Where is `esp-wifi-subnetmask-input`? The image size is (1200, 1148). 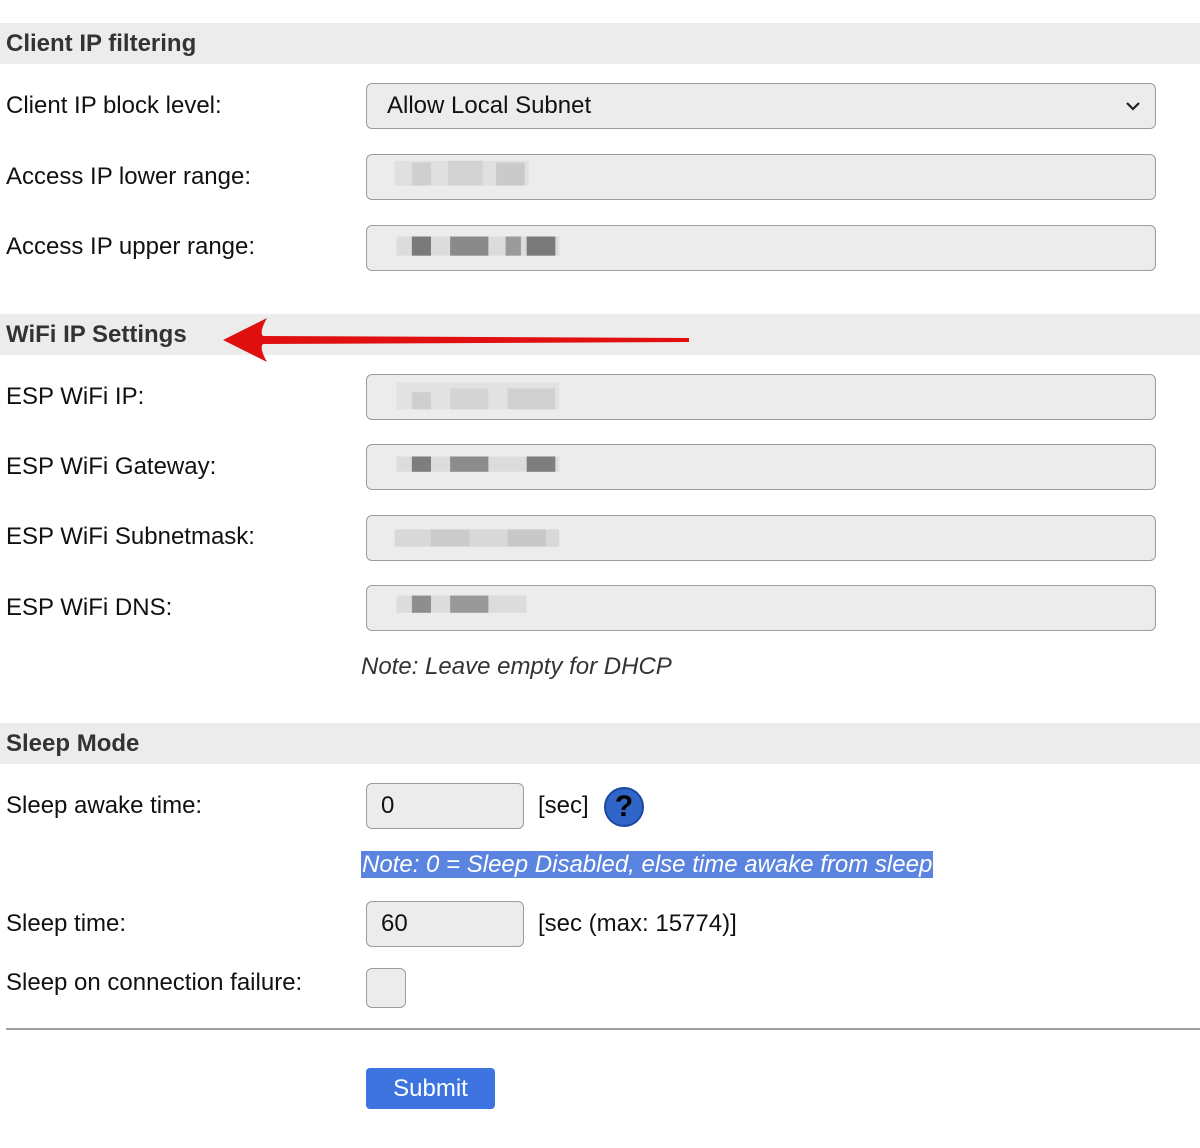 esp-wifi-subnetmask-input is located at coordinates (761, 538).